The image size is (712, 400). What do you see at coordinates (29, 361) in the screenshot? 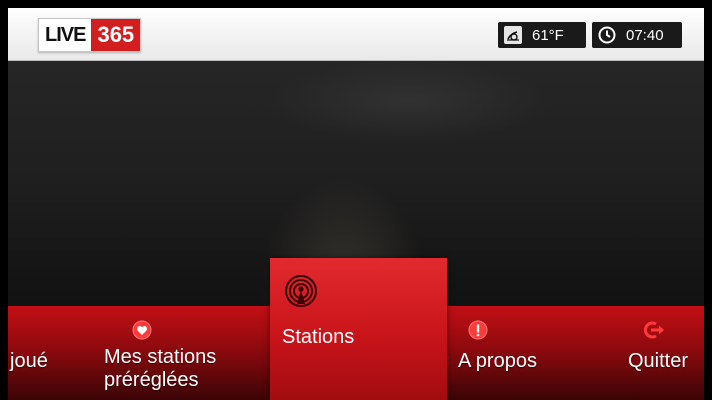
I see `menu-item-label: joué` at bounding box center [29, 361].